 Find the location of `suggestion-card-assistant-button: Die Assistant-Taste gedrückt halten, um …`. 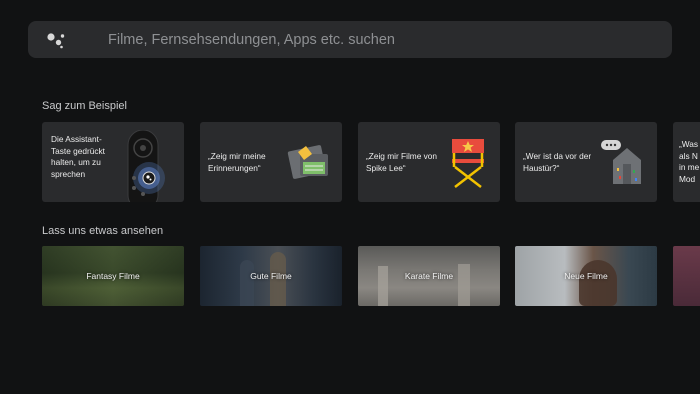

suggestion-card-assistant-button: Die Assistant-Taste gedrückt halten, um … is located at coordinates (113, 162).